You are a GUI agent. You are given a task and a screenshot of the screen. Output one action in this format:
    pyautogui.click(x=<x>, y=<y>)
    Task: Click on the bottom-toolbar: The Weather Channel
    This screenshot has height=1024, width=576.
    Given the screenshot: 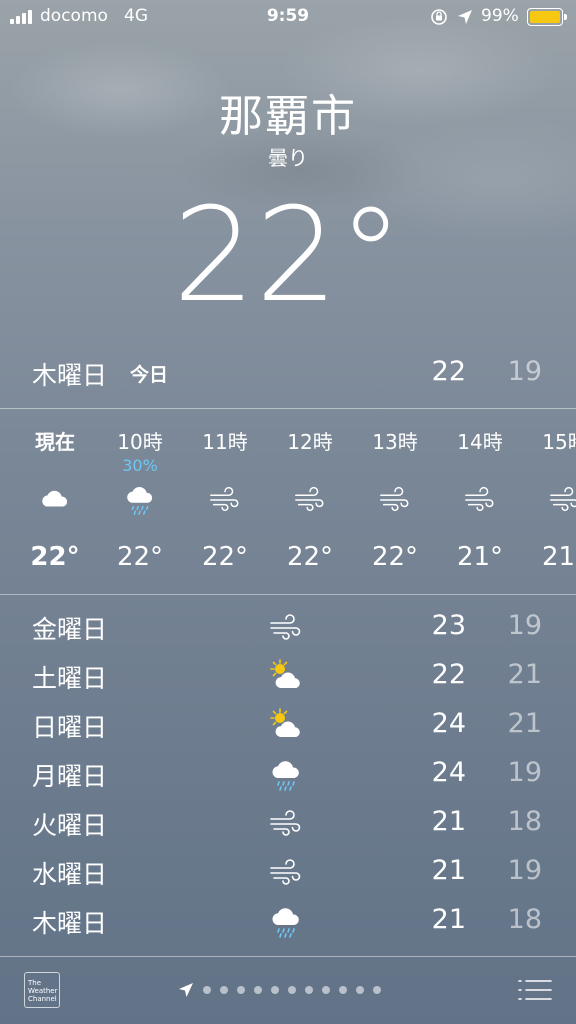 What is the action you would take?
    pyautogui.click(x=288, y=990)
    